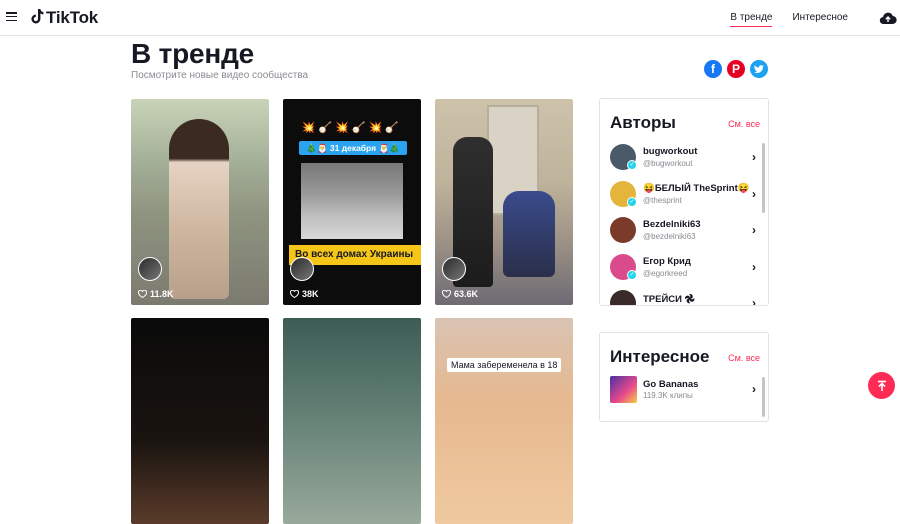  What do you see at coordinates (669, 236) in the screenshot?
I see `author-handle: @bezdelniki63` at bounding box center [669, 236].